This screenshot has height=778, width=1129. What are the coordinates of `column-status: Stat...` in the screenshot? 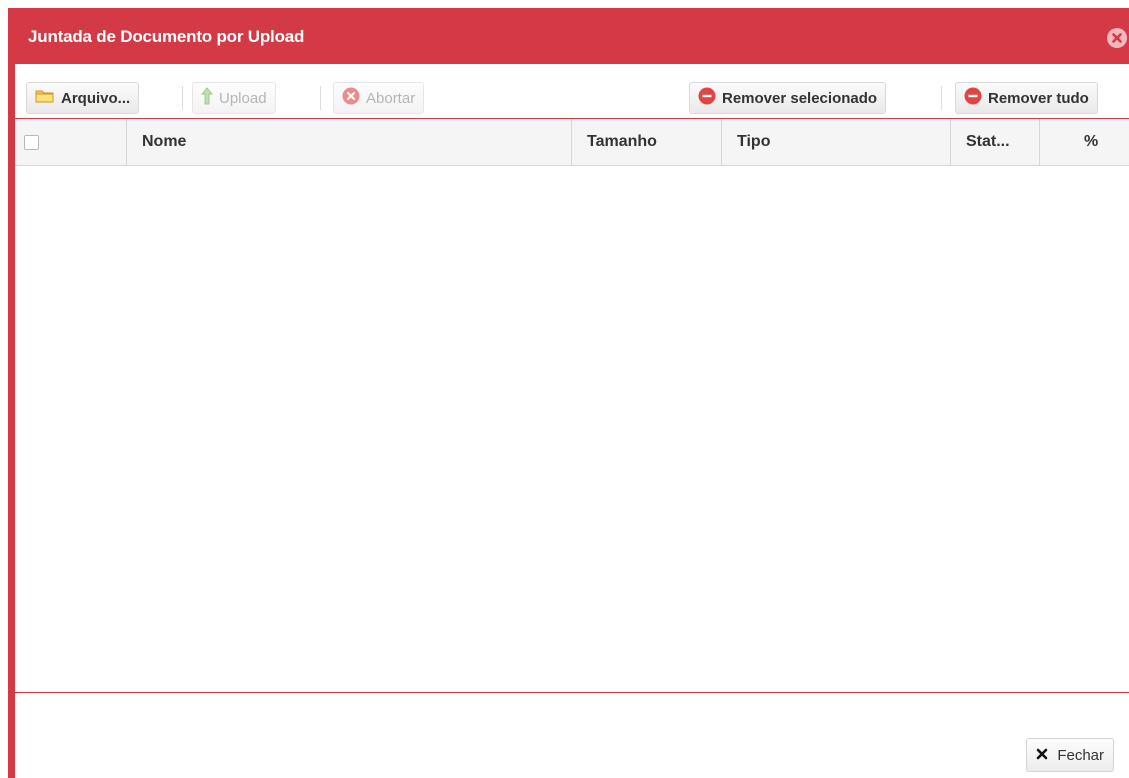 It's located at (995, 142).